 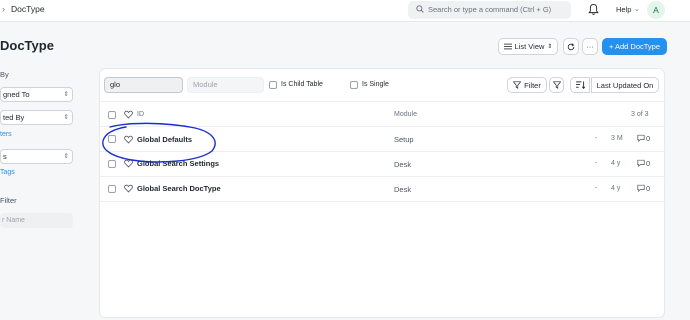 What do you see at coordinates (7, 172) in the screenshot?
I see `show-tags-link: Tags` at bounding box center [7, 172].